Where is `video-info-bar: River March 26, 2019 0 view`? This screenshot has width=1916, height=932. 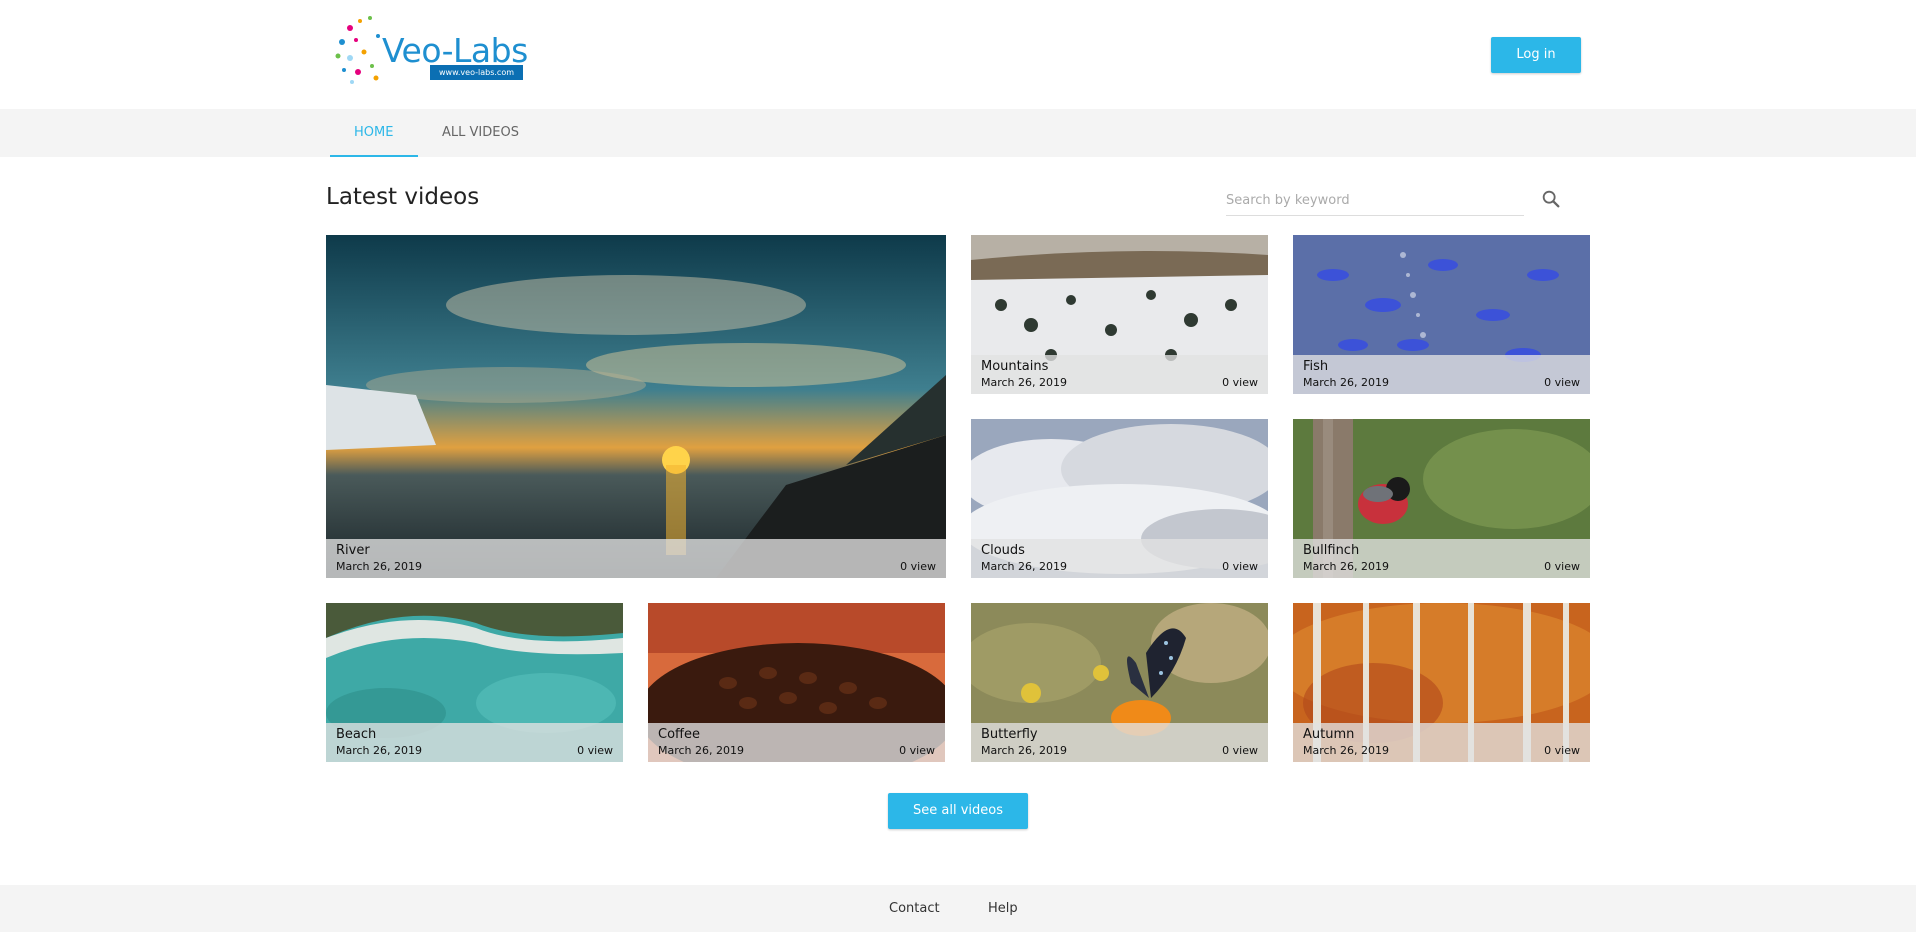
video-info-bar: River March 26, 2019 0 view is located at coordinates (636, 558).